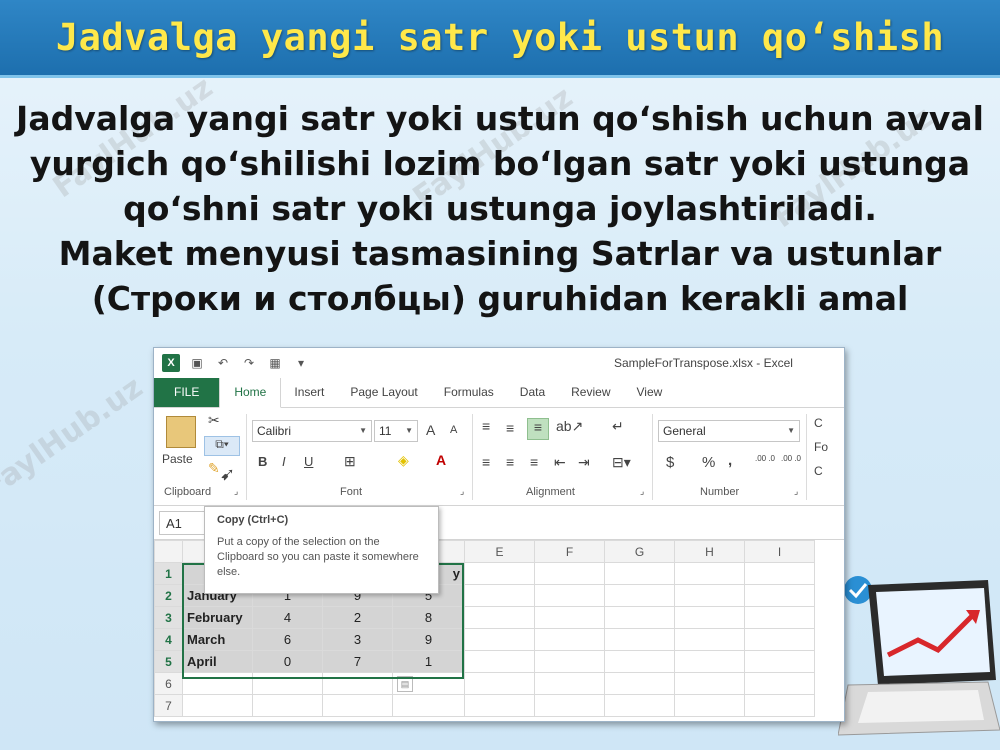 The width and height of the screenshot is (1000, 750). Describe the element at coordinates (187, 392) in the screenshot. I see `tab-file: FILE` at that location.